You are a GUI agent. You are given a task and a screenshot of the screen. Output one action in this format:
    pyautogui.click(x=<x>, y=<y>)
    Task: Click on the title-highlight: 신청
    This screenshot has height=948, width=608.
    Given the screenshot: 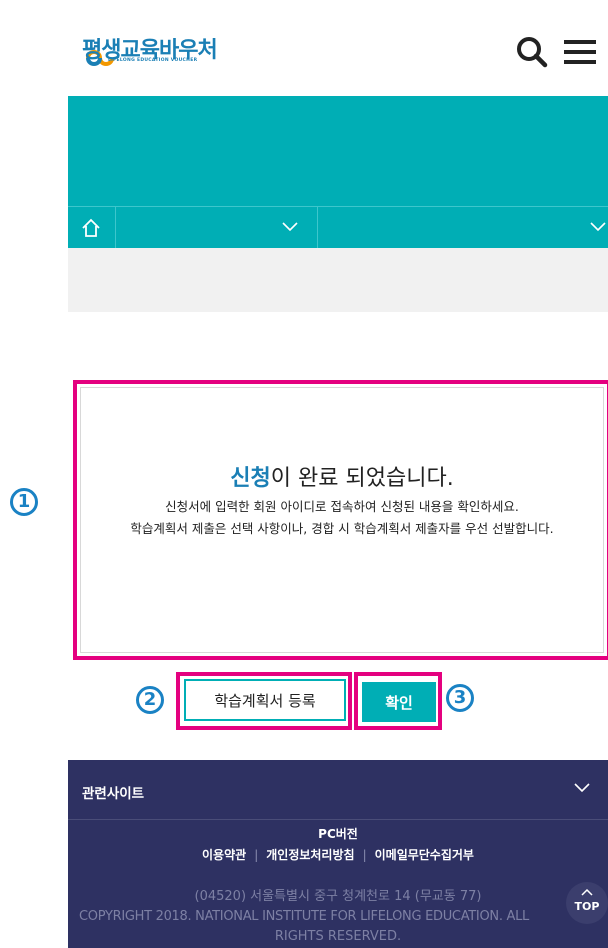 What is the action you would take?
    pyautogui.click(x=250, y=478)
    